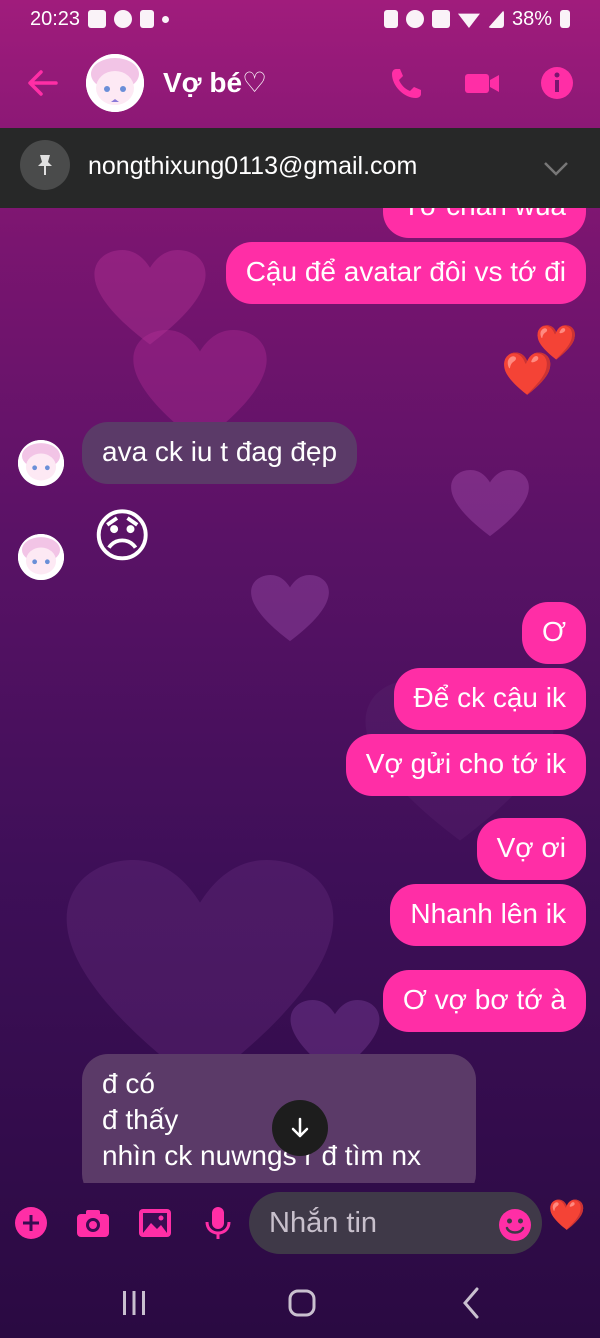 The width and height of the screenshot is (600, 1338). I want to click on pinterest-notification-icon, so click(123, 19).